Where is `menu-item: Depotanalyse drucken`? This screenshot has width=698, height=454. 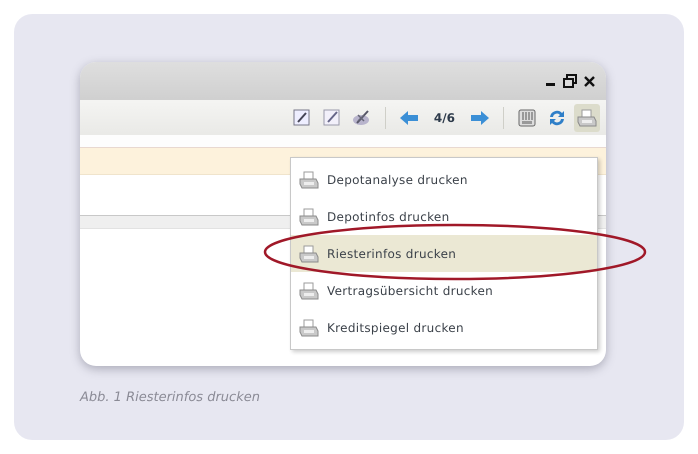
menu-item: Depotanalyse drucken is located at coordinates (444, 179).